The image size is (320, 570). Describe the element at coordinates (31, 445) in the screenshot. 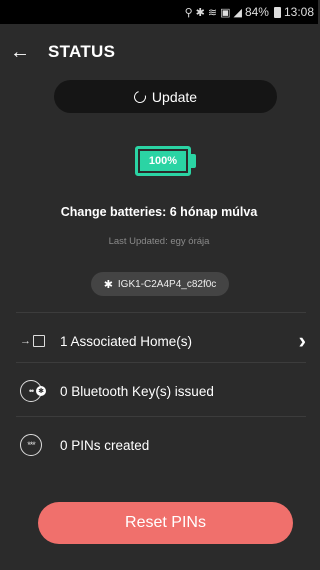

I see `pin-icon: ***` at that location.